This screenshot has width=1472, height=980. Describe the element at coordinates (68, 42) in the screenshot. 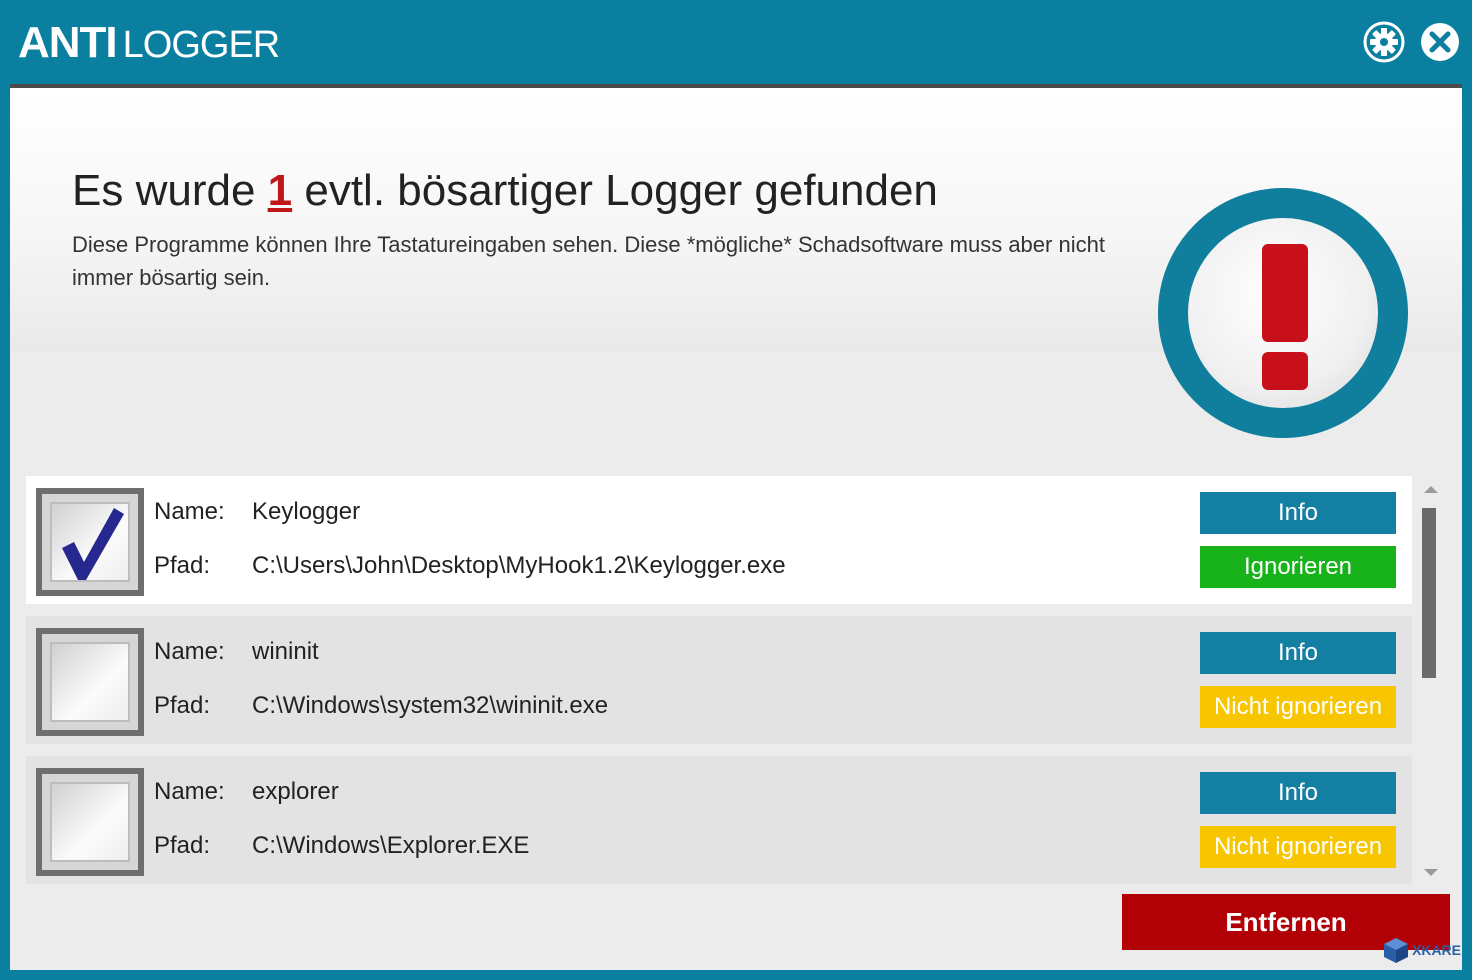

I see `logo-anti: ANTI` at that location.